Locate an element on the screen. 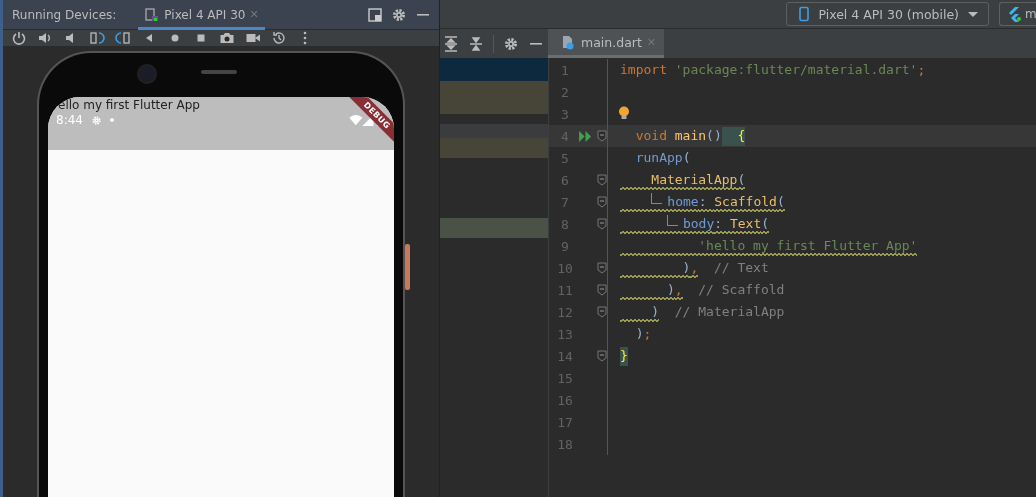 This screenshot has width=1036, height=497. volume-up-icon is located at coordinates (45, 38).